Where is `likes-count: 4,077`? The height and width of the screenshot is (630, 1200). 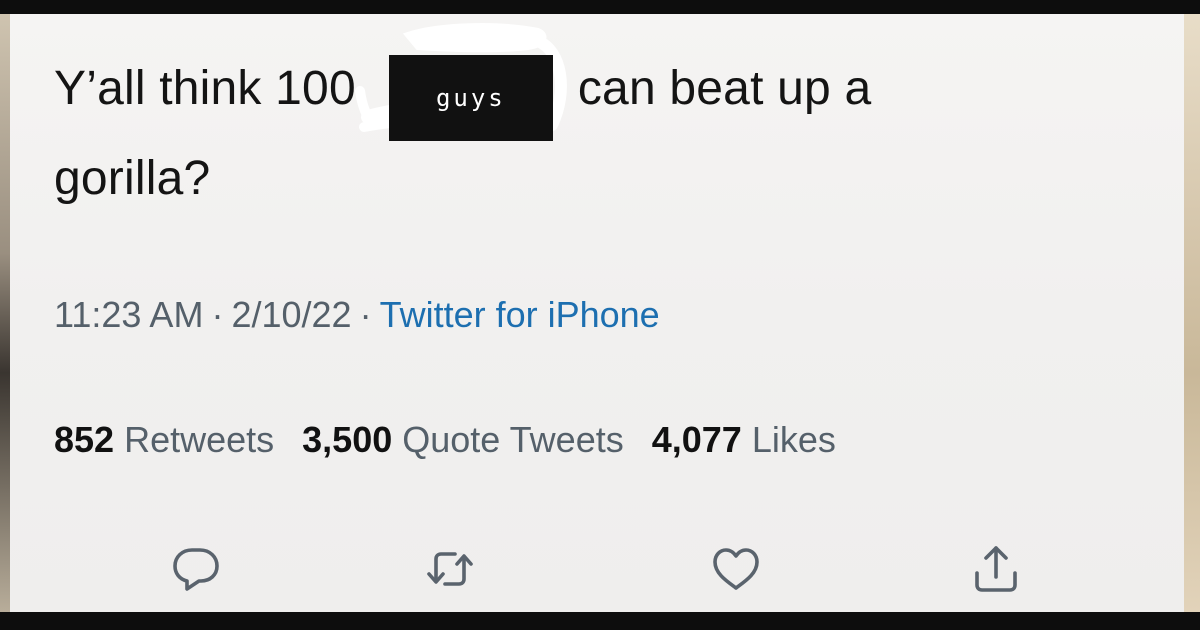
likes-count: 4,077 is located at coordinates (696, 439).